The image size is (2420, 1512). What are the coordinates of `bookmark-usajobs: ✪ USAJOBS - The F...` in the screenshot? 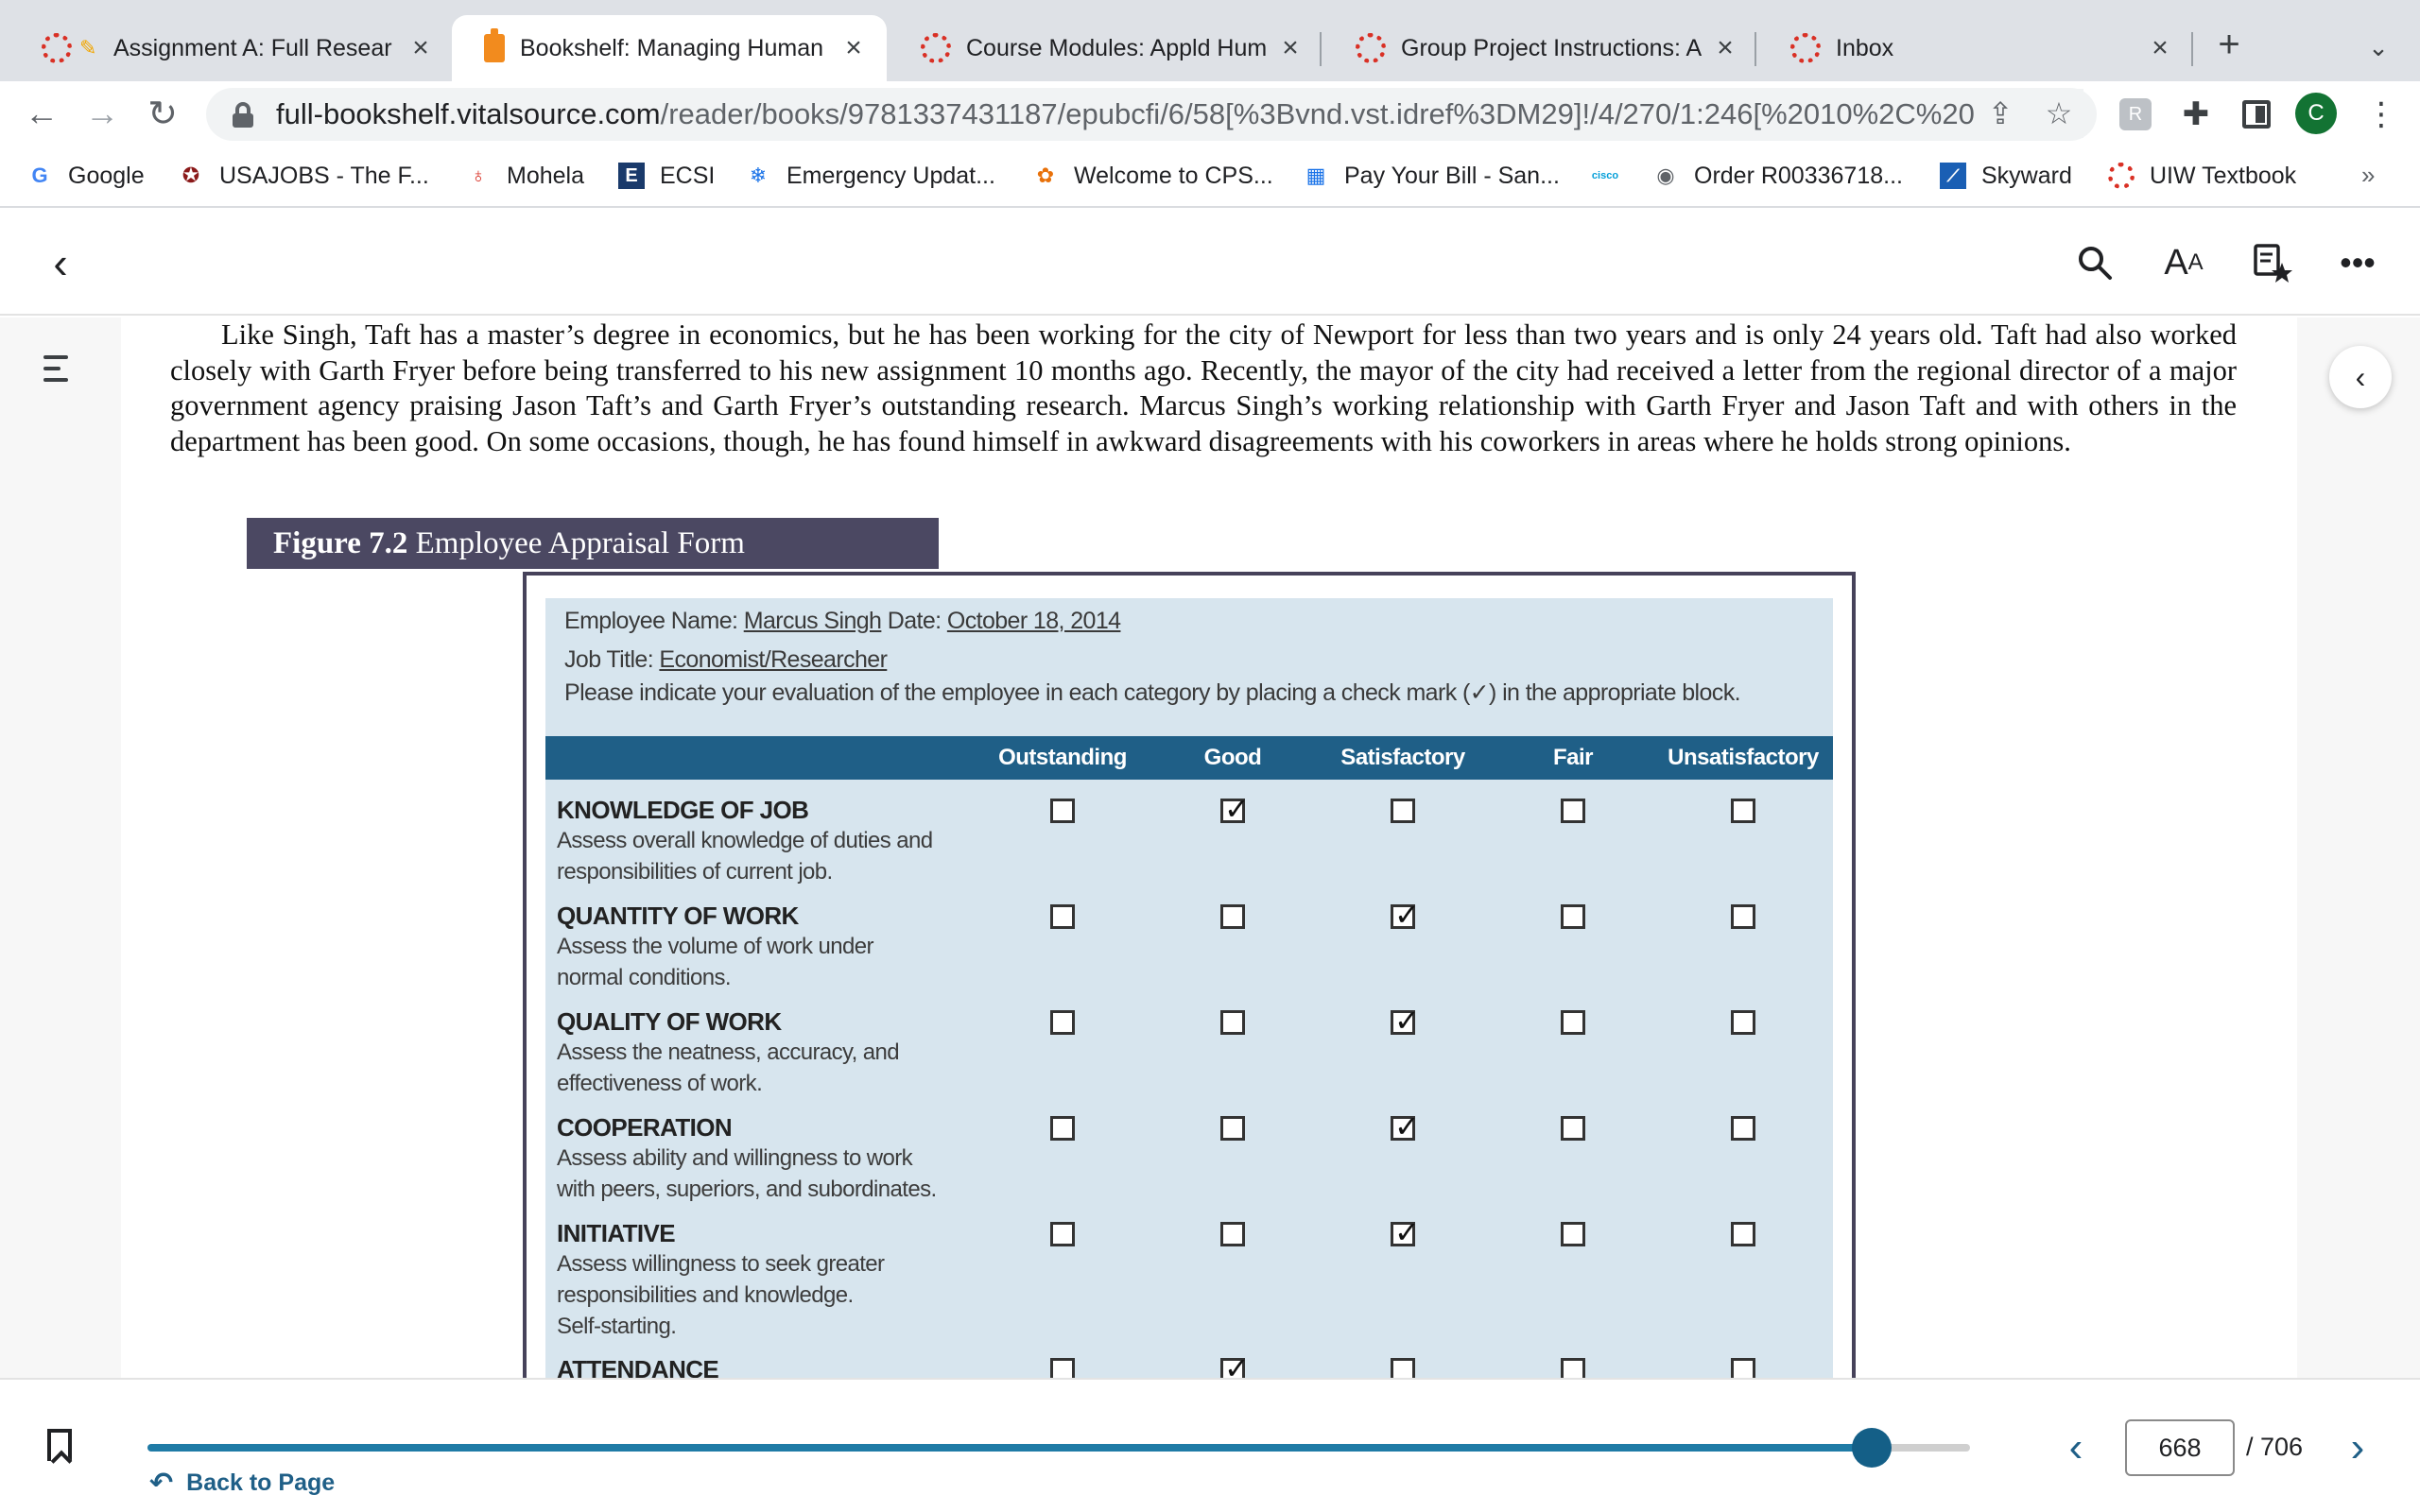 It's located at (303, 176).